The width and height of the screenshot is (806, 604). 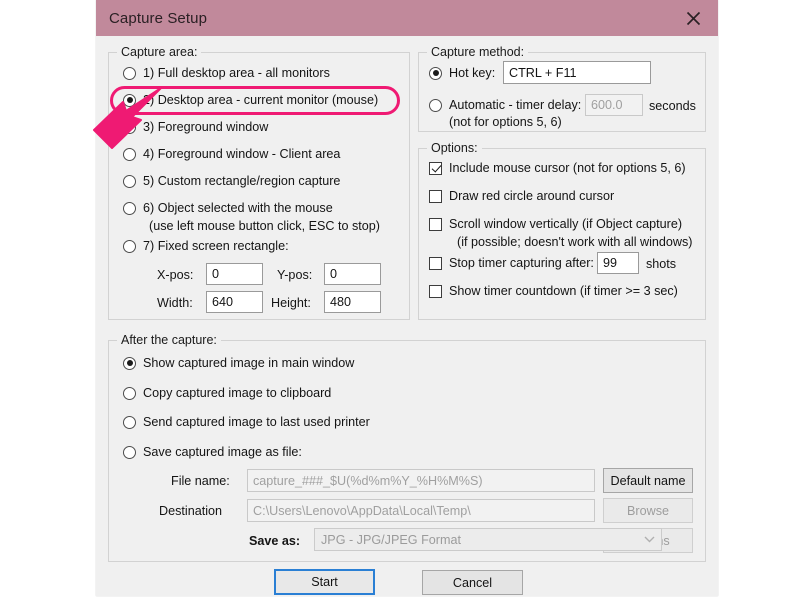 I want to click on height-label: Height:, so click(x=291, y=303).